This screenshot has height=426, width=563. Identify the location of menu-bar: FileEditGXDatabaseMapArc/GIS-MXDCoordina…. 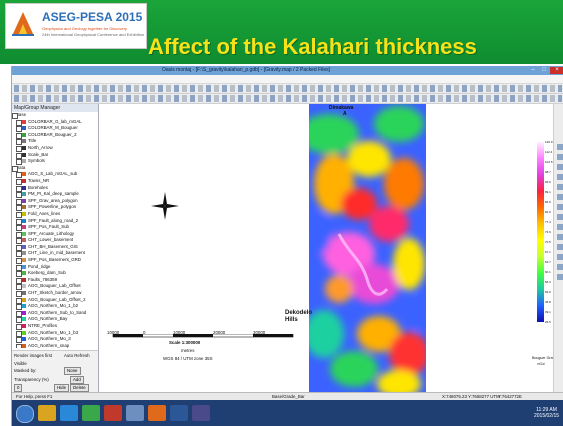
(287, 82).